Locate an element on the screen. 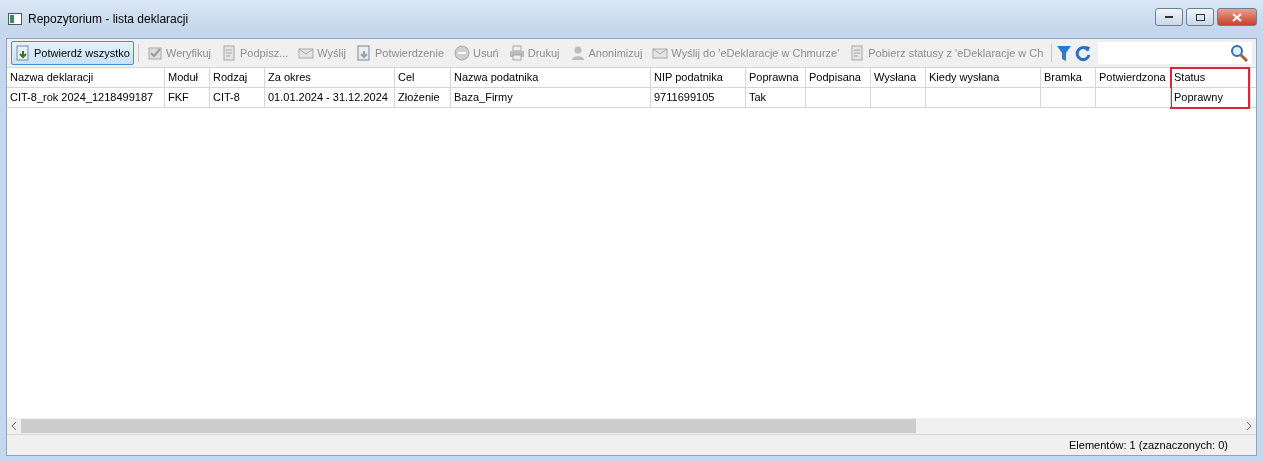 The height and width of the screenshot is (462, 1263). table-cell: Tak is located at coordinates (776, 97).